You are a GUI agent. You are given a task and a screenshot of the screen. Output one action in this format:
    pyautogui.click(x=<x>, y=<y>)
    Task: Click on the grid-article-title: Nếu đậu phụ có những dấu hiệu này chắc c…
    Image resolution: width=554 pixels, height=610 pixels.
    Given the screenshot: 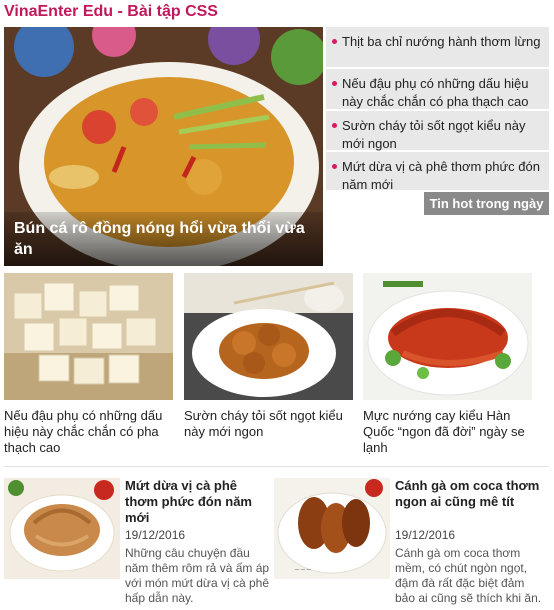 What is the action you would take?
    pyautogui.click(x=88, y=432)
    